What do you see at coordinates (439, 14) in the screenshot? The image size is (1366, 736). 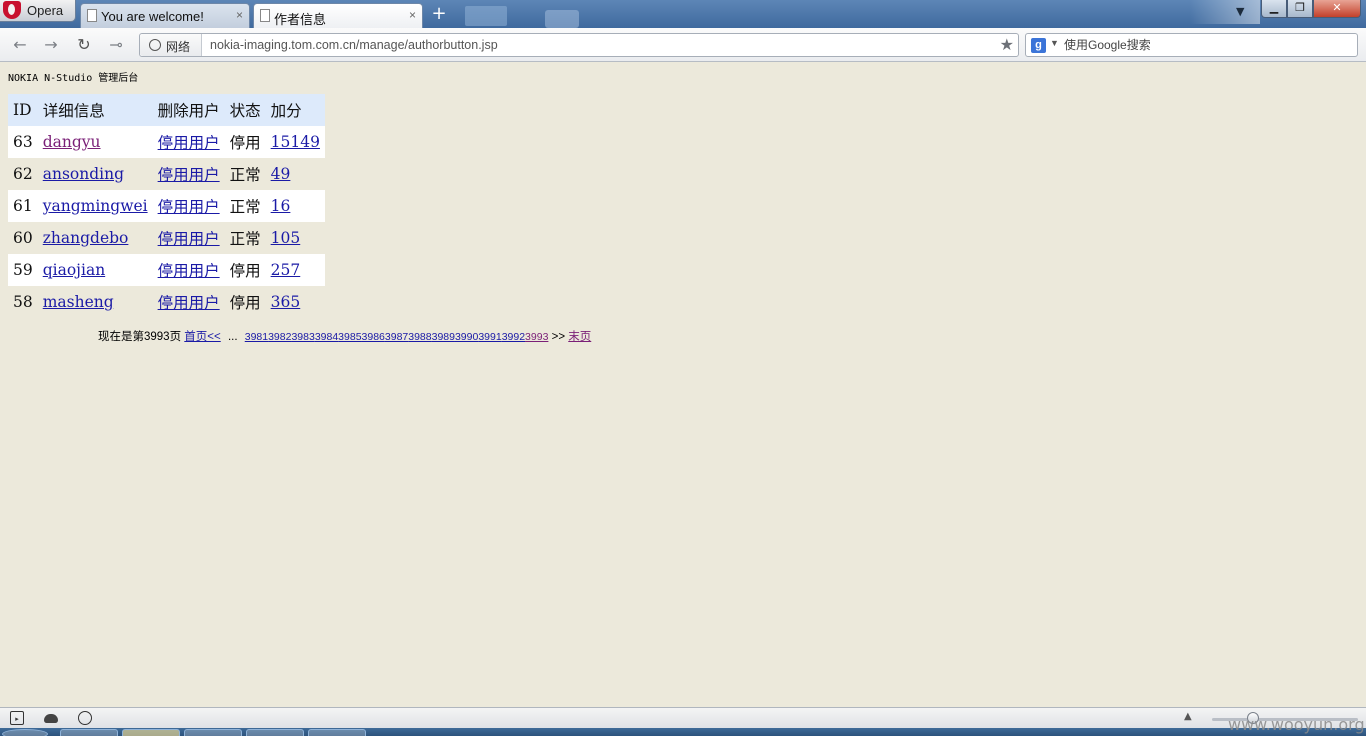 I see `new-tab-button: +` at bounding box center [439, 14].